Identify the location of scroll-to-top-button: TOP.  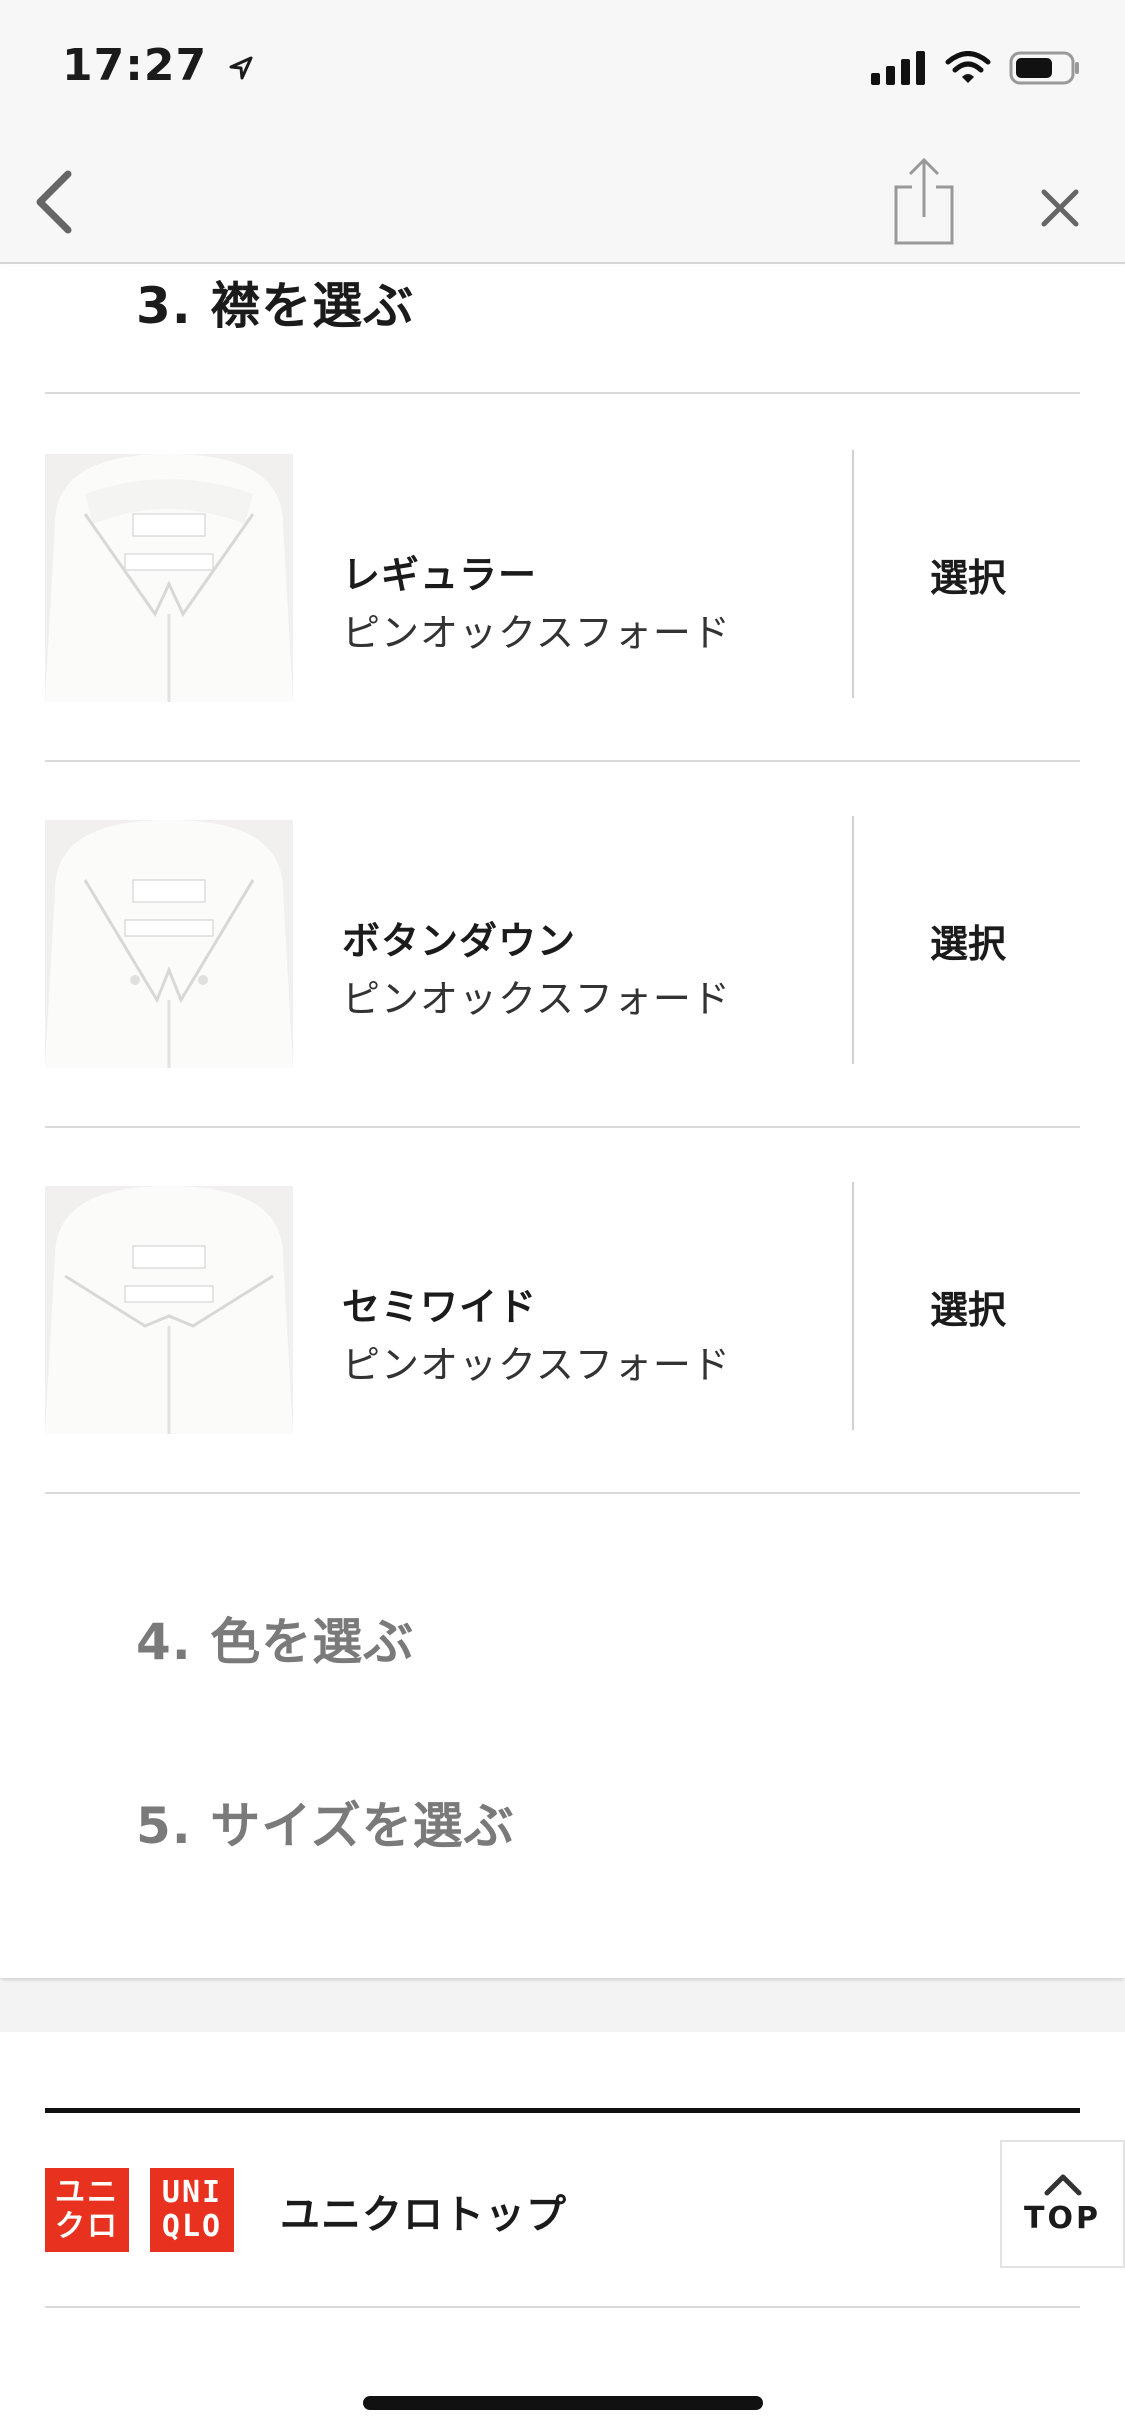
(1062, 2204).